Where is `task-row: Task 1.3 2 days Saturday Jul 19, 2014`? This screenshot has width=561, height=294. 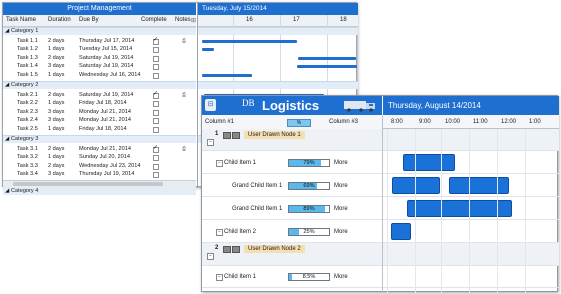 task-row: Task 1.3 2 days Saturday Jul 19, 2014 is located at coordinates (99, 58).